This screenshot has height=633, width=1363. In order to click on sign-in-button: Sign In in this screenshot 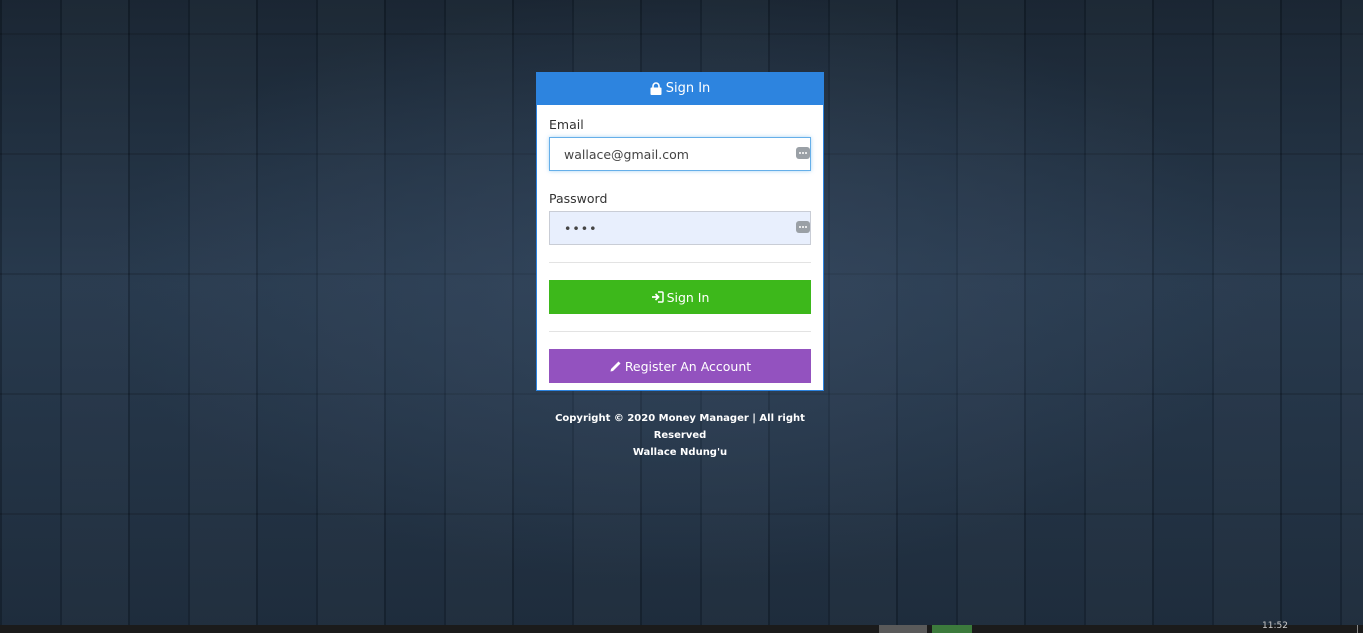, I will do `click(680, 297)`.